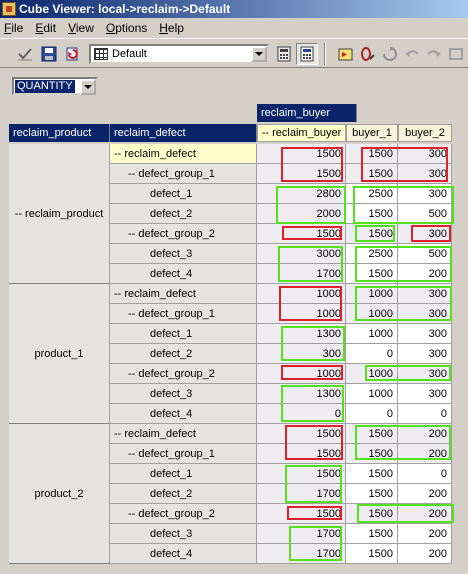 The image size is (468, 574). I want to click on product-group-label: -- reclaim_product, so click(59, 214).